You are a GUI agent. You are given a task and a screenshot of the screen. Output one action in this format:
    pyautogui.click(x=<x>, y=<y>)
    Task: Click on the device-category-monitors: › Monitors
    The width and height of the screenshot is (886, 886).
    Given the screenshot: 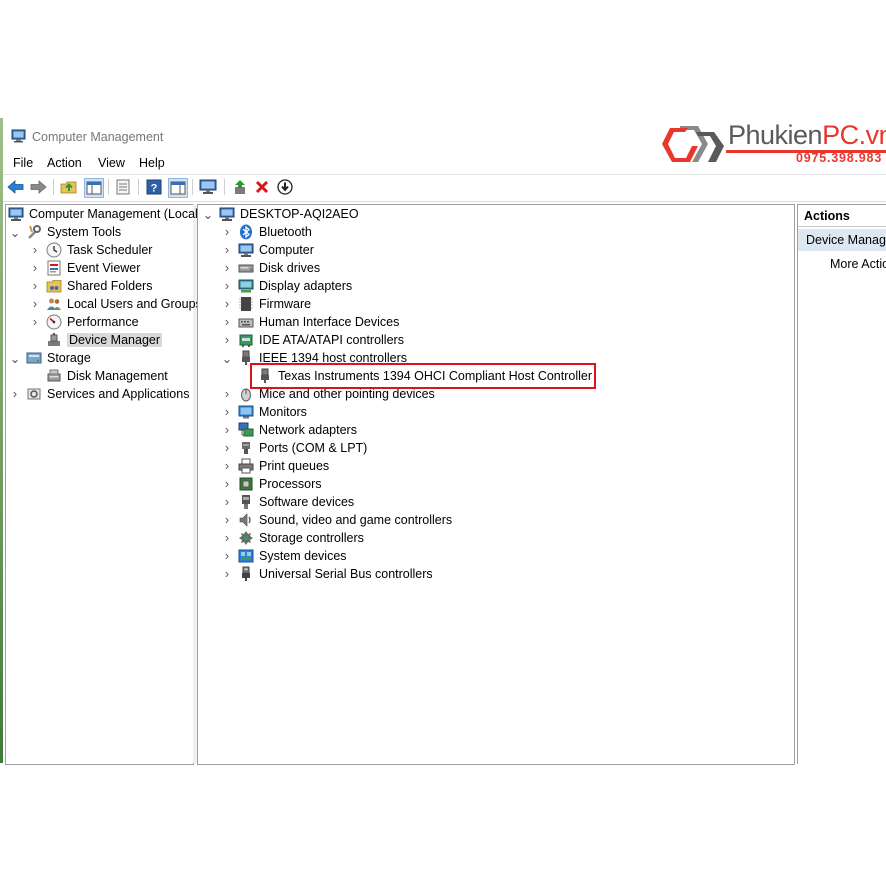 What is the action you would take?
    pyautogui.click(x=264, y=412)
    